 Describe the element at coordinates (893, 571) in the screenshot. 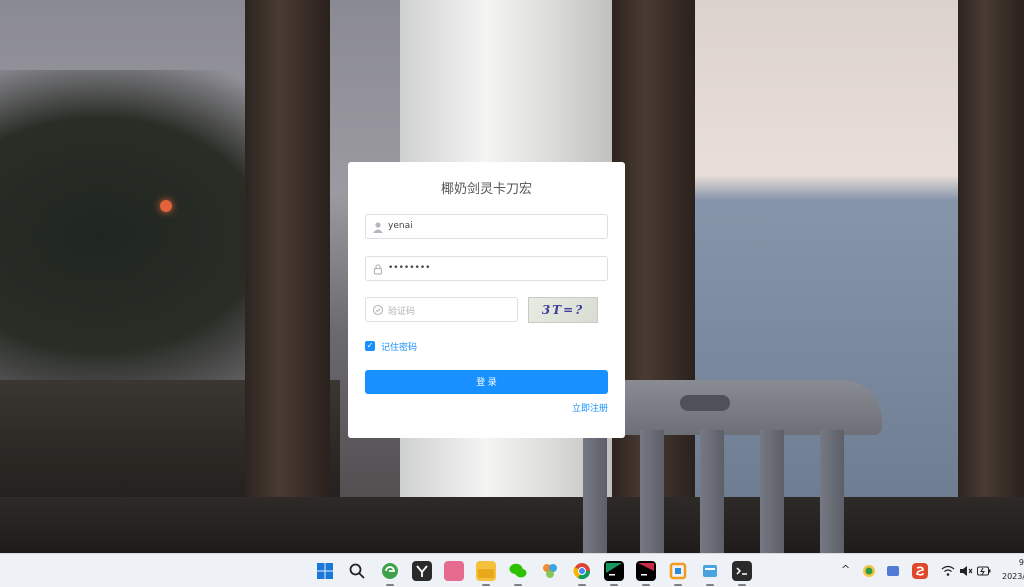

I see `tray-app-blue-icon` at that location.